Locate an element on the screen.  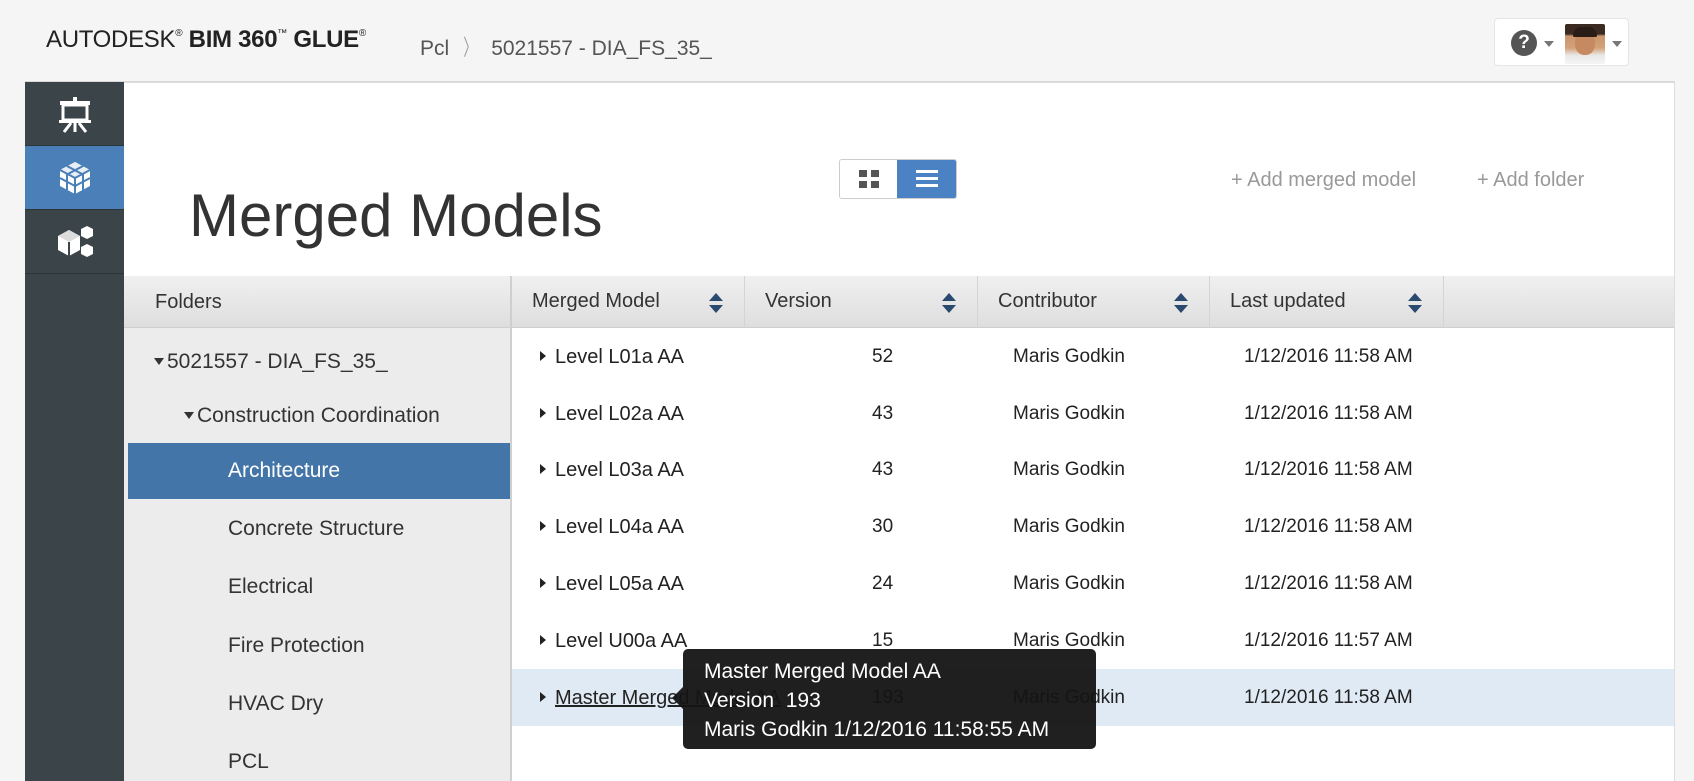
tooltip-arrow is located at coordinates (677, 698).